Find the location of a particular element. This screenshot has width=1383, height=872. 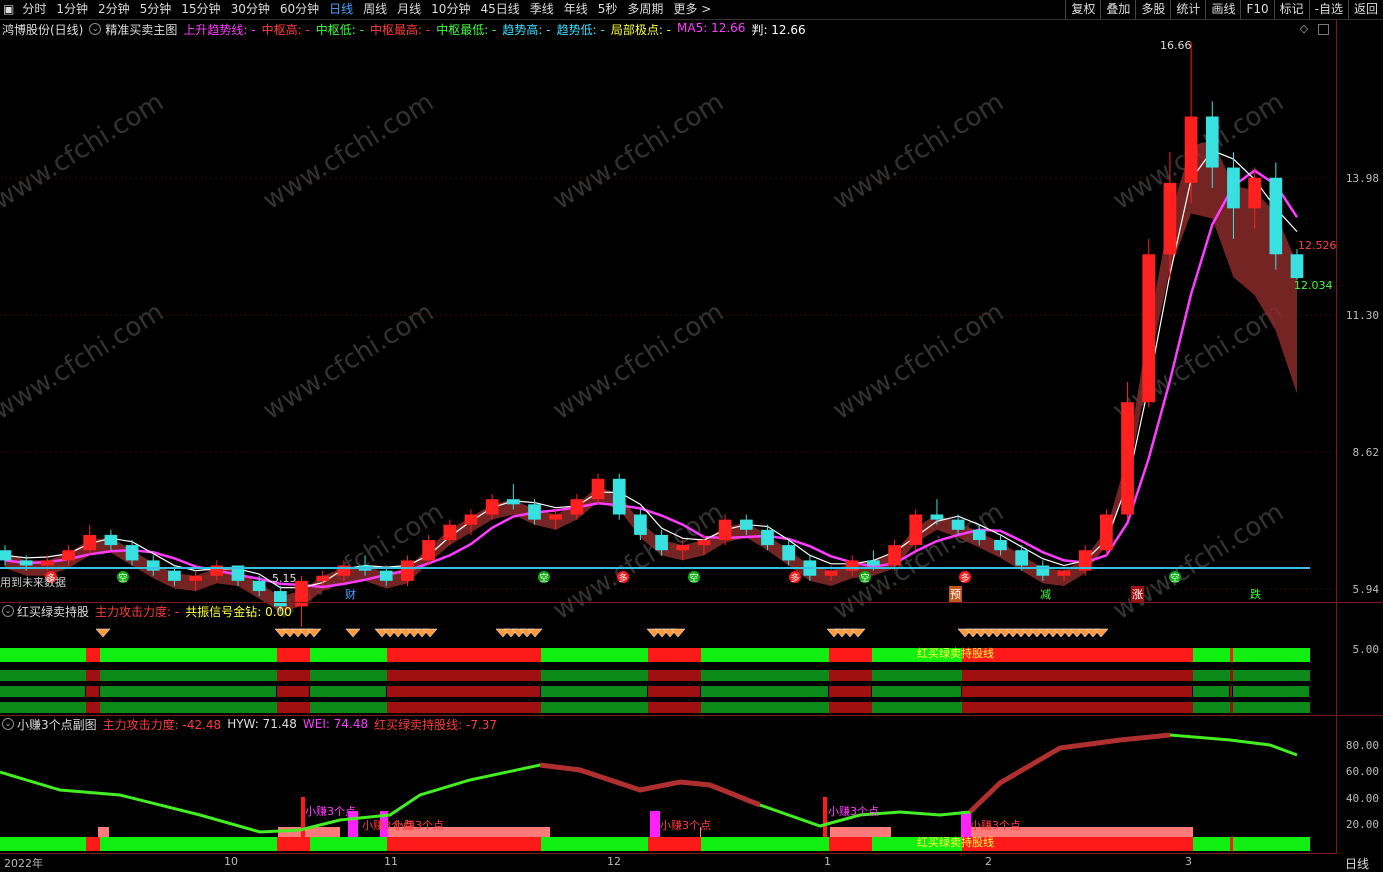

low-price-label: 5.15 is located at coordinates (284, 578).